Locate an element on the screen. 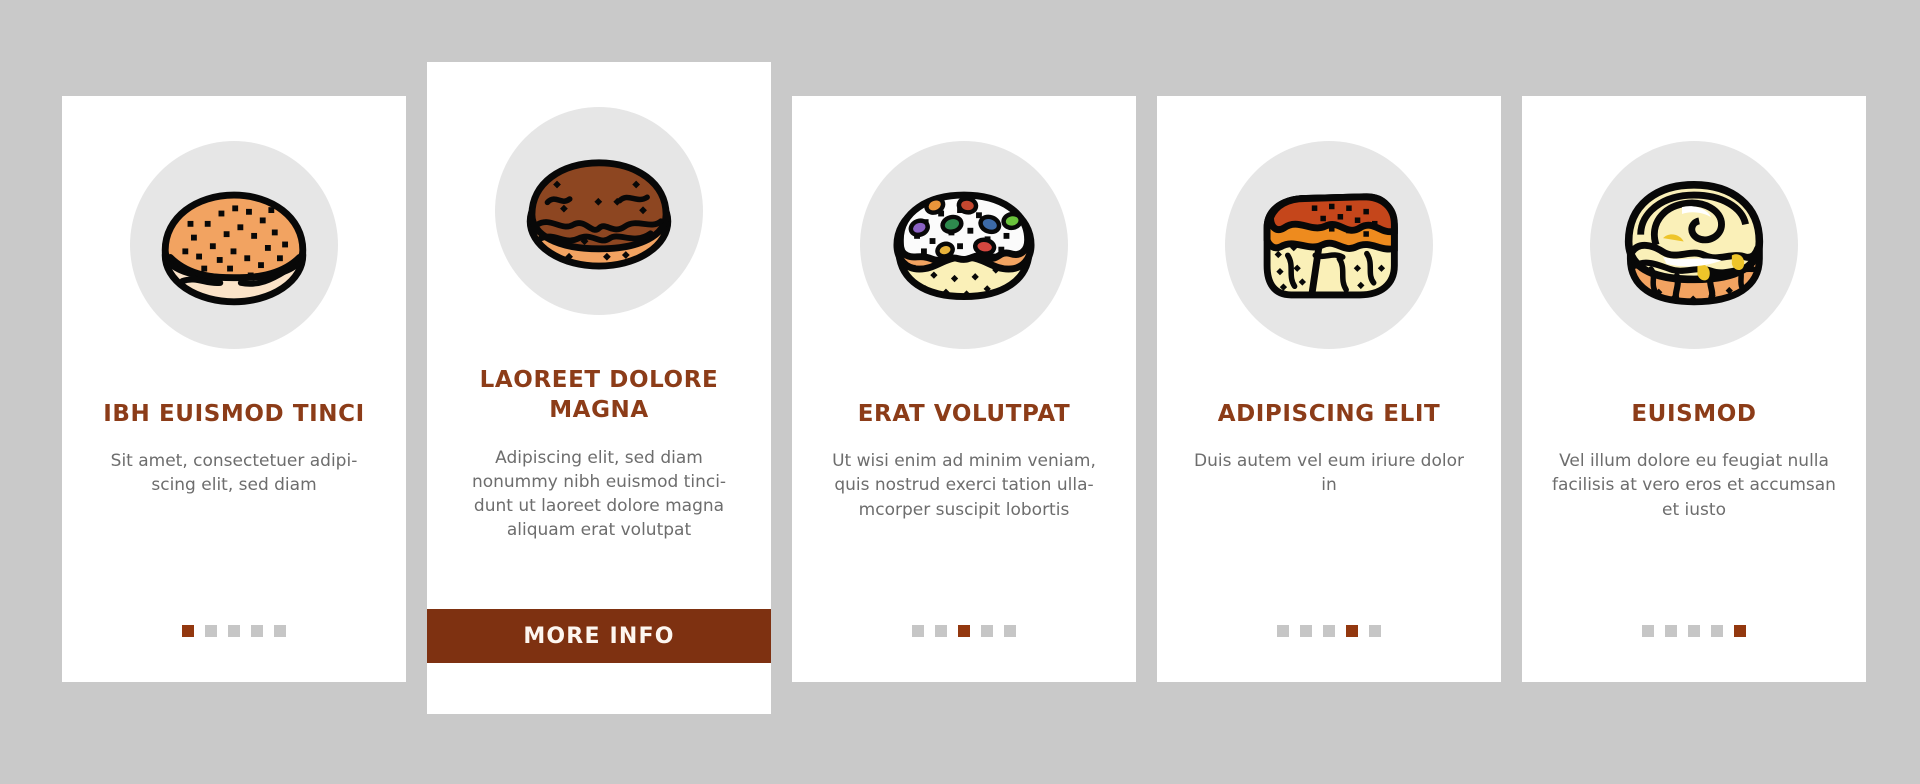 This screenshot has height=784, width=1920. glazed-square-pastry-icon is located at coordinates (1330, 246).